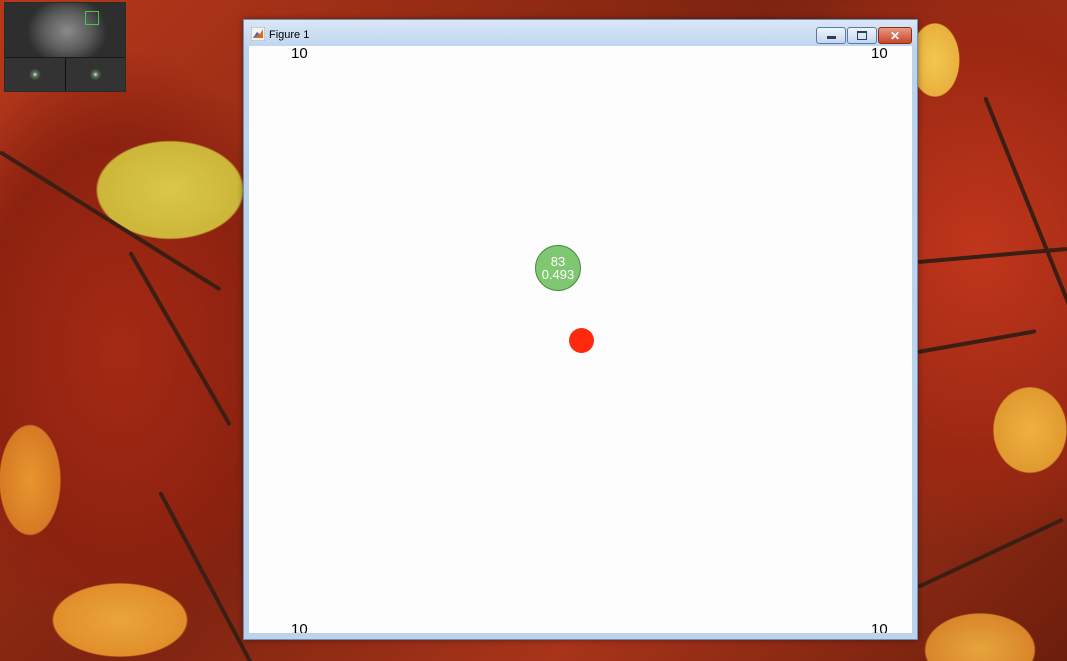 The image size is (1067, 661). What do you see at coordinates (35, 74) in the screenshot?
I see `left-eye-image` at bounding box center [35, 74].